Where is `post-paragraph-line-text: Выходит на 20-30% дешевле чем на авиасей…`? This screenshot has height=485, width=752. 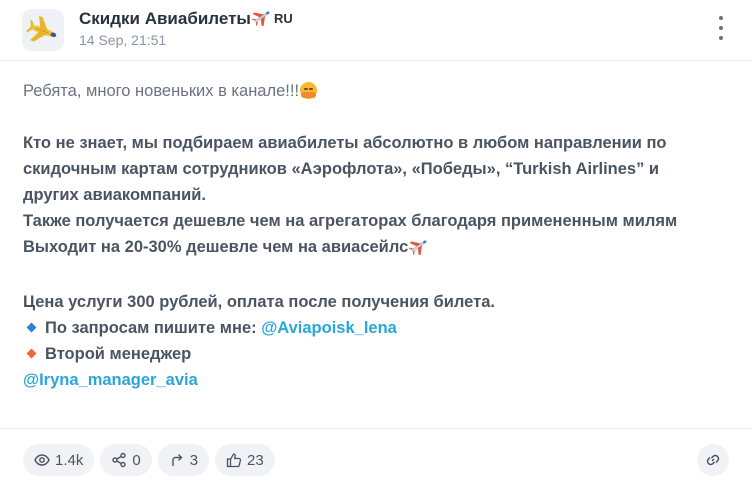 post-paragraph-line-text: Выходит на 20-30% дешевле чем на авиасей… is located at coordinates (216, 247).